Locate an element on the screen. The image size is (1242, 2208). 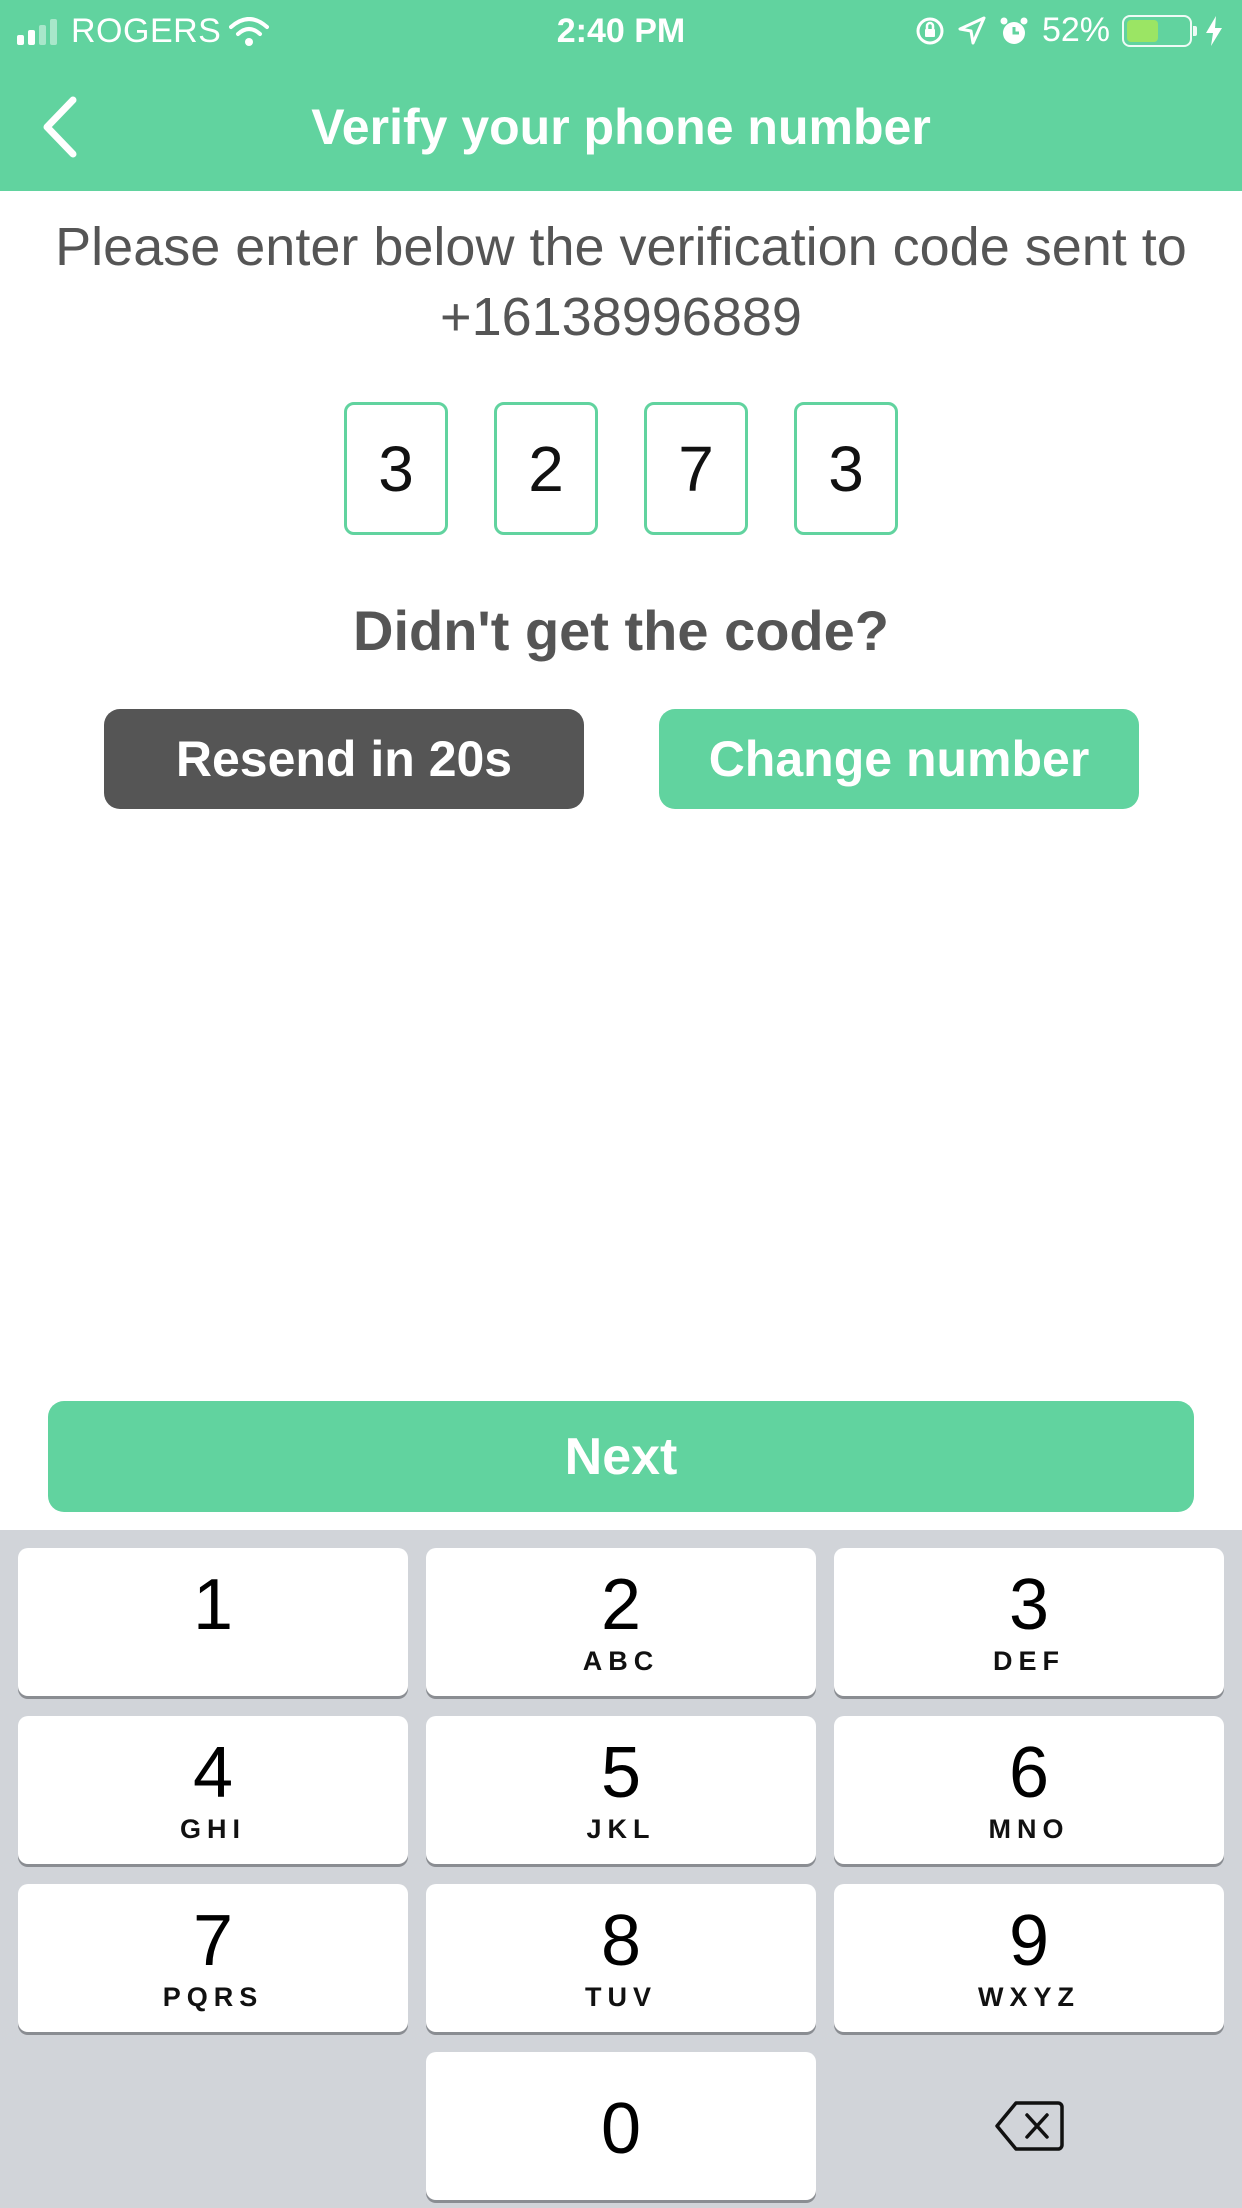
backspace-key is located at coordinates (1029, 2126).